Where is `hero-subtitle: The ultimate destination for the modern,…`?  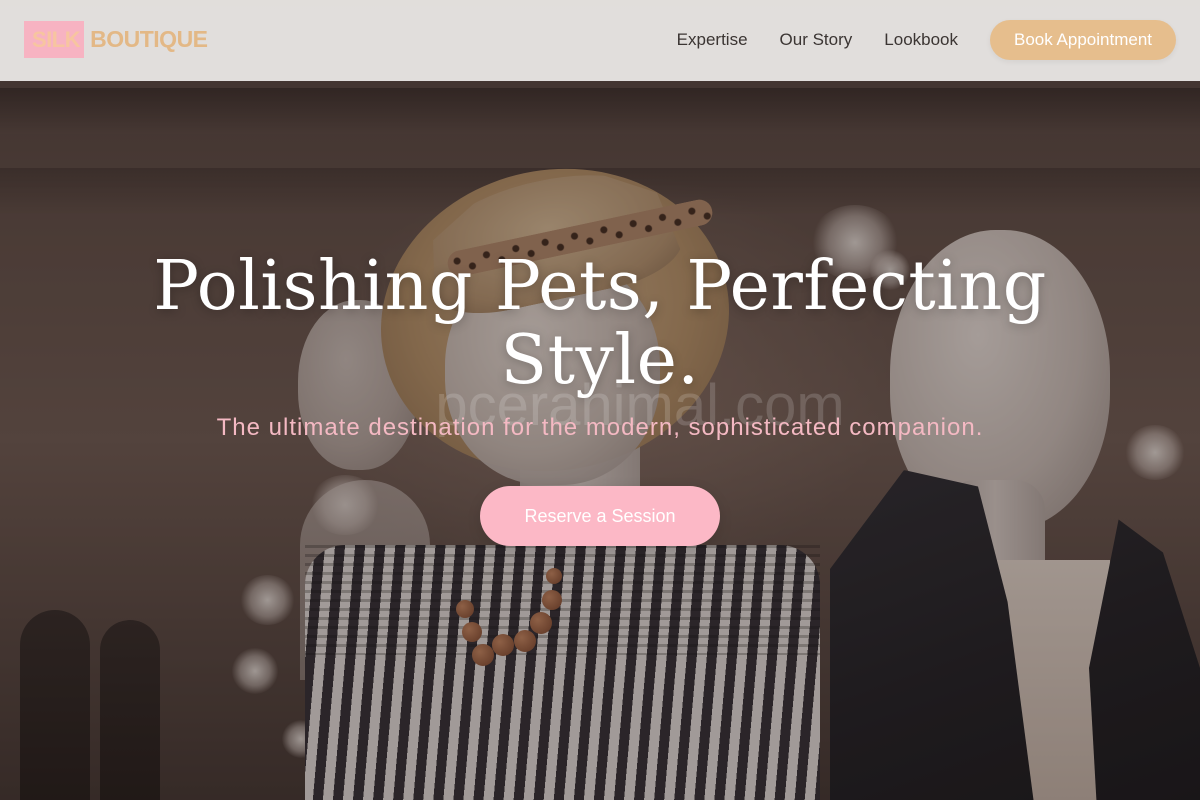
hero-subtitle: The ultimate destination for the modern,… is located at coordinates (600, 427).